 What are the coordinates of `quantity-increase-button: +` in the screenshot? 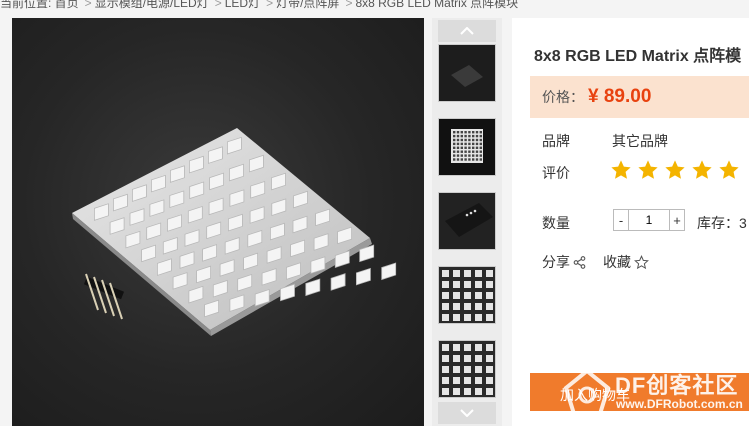 It's located at (677, 220).